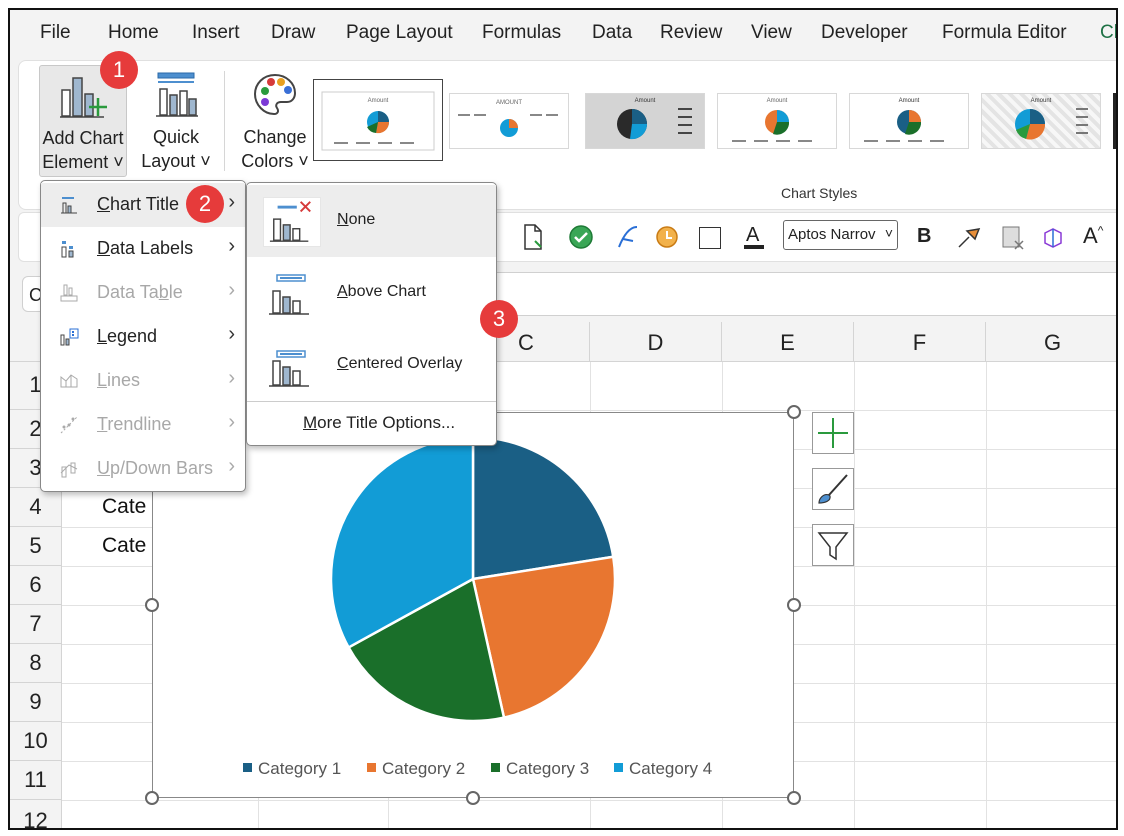 This screenshot has height=836, width=1124. Describe the element at coordinates (920, 342) in the screenshot. I see `column-header-f: F` at that location.